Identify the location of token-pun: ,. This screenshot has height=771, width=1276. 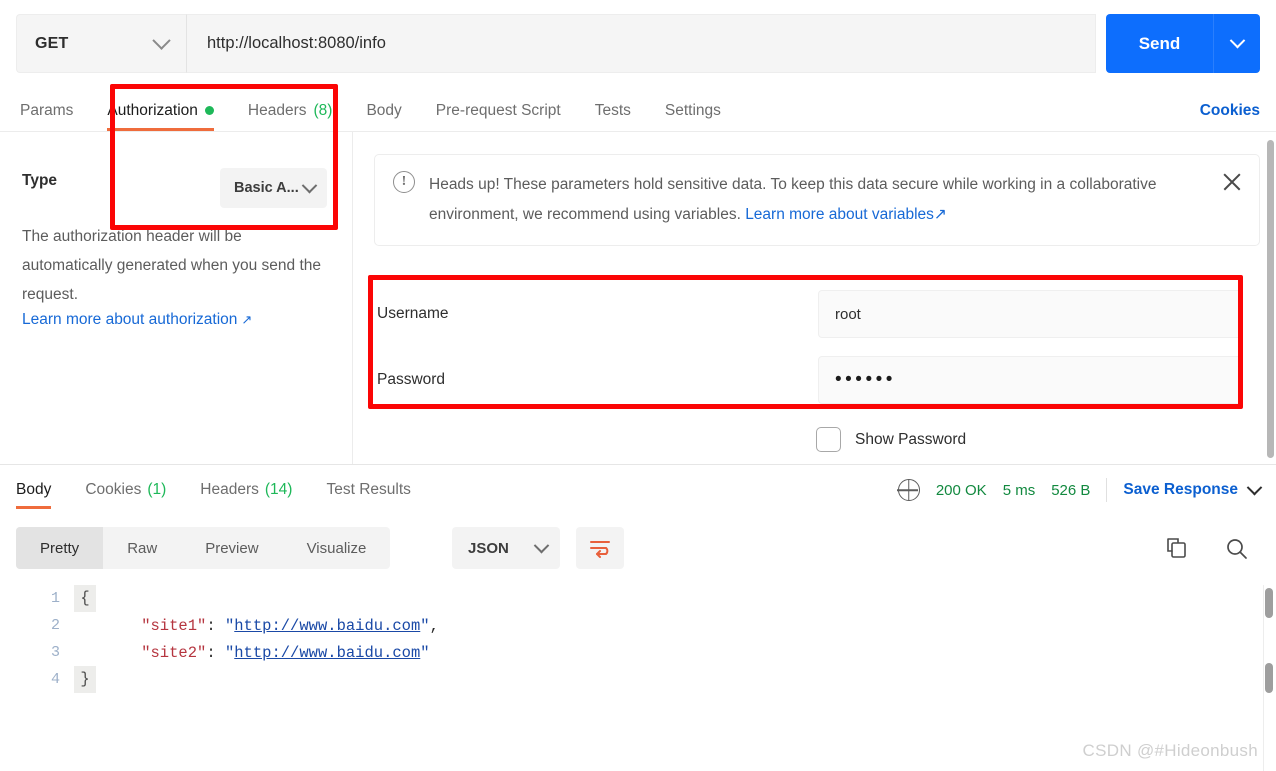
(434, 625).